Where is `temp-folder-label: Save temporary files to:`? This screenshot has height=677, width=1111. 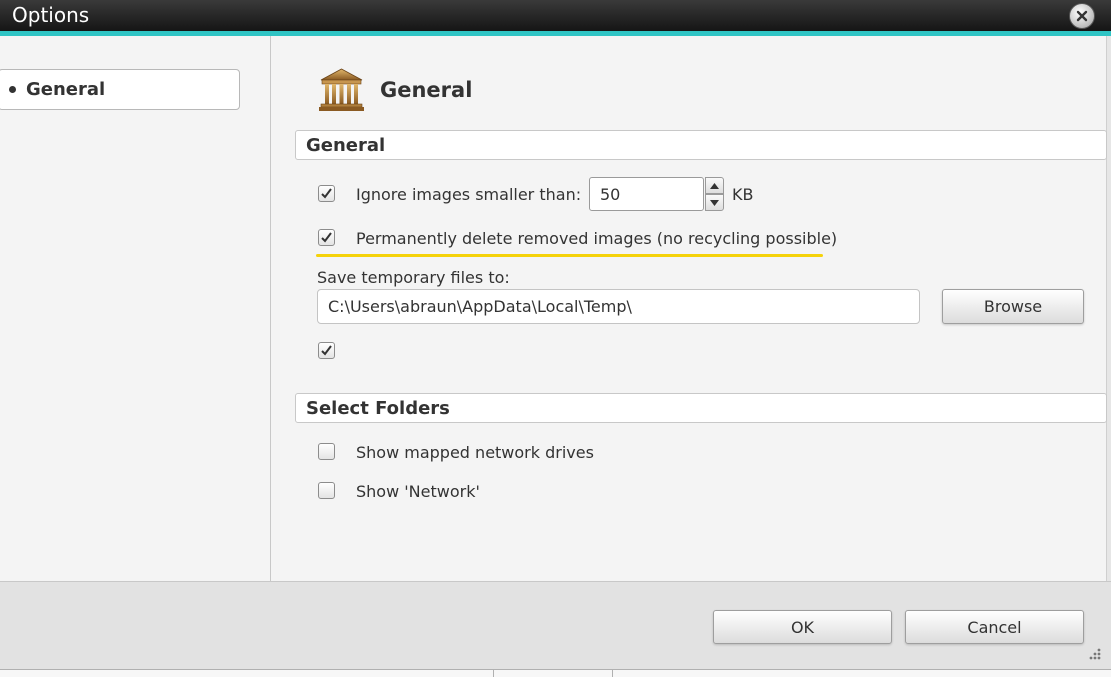 temp-folder-label: Save temporary files to: is located at coordinates (413, 277).